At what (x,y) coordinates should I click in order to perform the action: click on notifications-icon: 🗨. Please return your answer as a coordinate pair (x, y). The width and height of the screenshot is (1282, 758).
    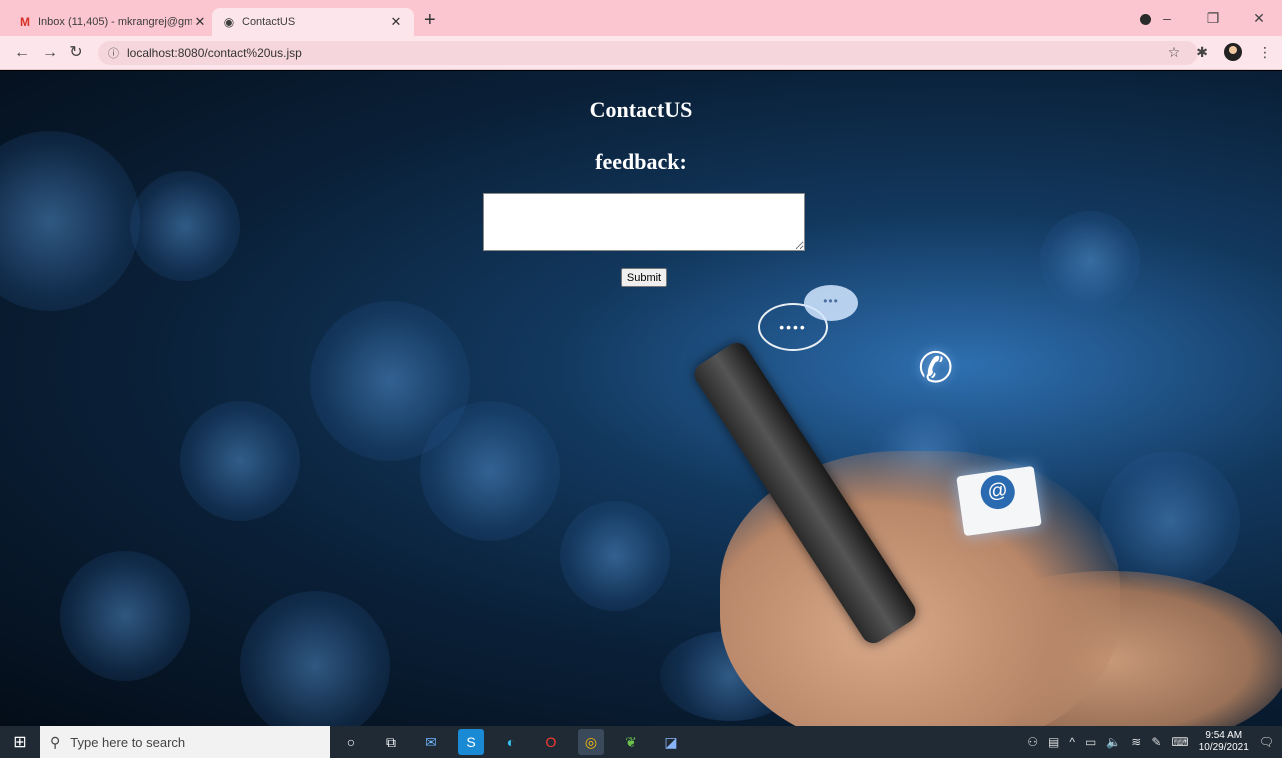
    Looking at the image, I should click on (1266, 742).